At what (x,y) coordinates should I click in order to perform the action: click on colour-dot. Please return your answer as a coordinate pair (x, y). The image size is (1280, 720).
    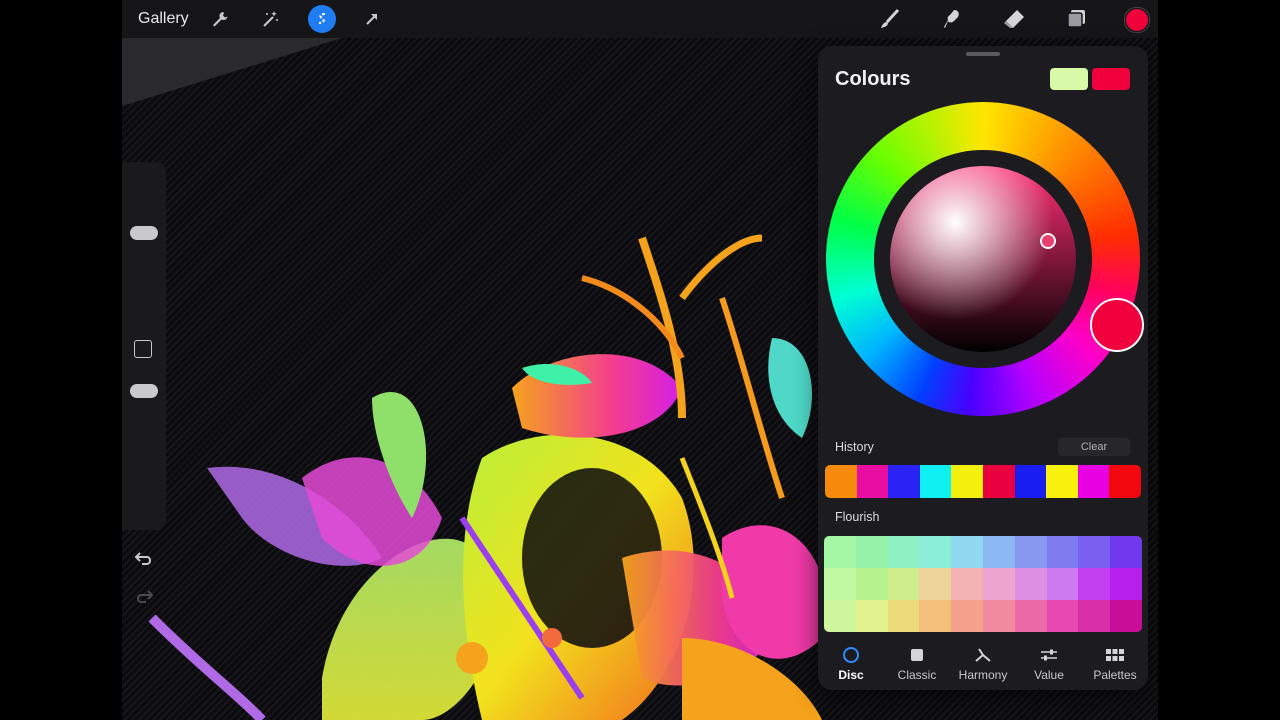
    Looking at the image, I should click on (1137, 20).